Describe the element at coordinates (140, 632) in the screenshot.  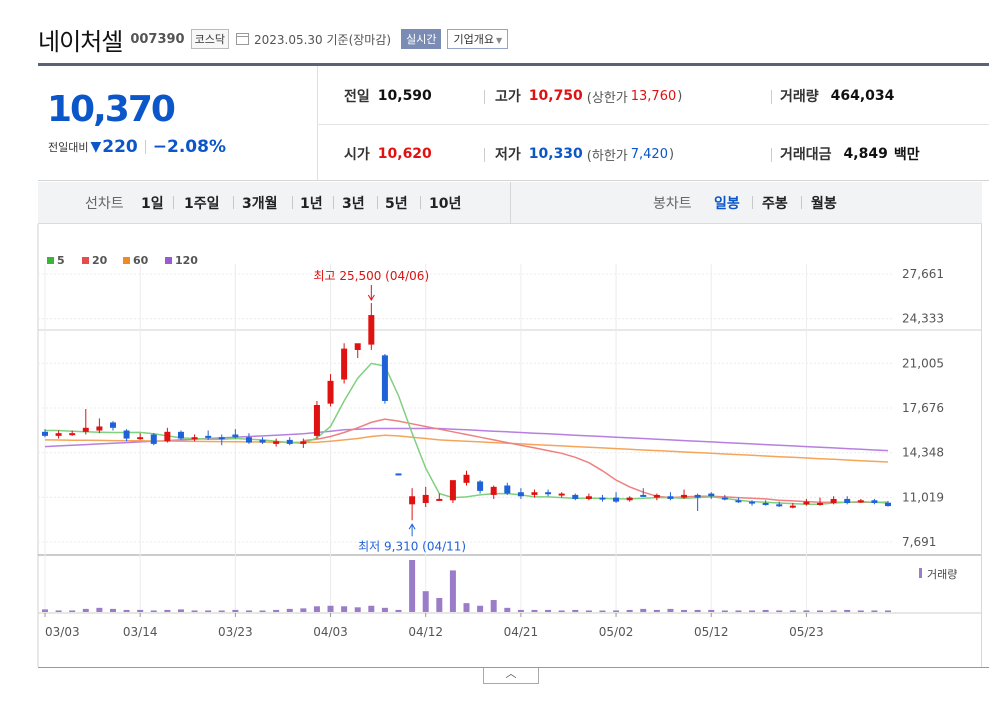
I see `x-tick-label: 03/14` at that location.